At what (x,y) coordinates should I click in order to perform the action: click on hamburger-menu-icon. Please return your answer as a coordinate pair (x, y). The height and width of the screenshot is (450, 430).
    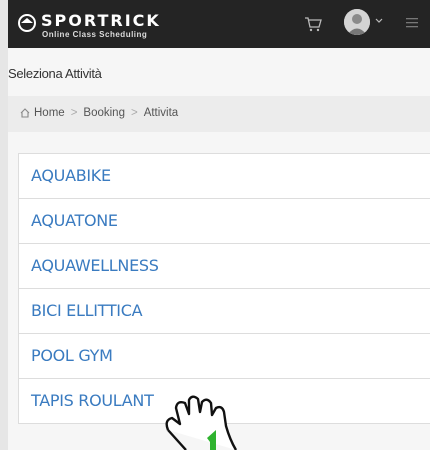
    Looking at the image, I should click on (412, 23).